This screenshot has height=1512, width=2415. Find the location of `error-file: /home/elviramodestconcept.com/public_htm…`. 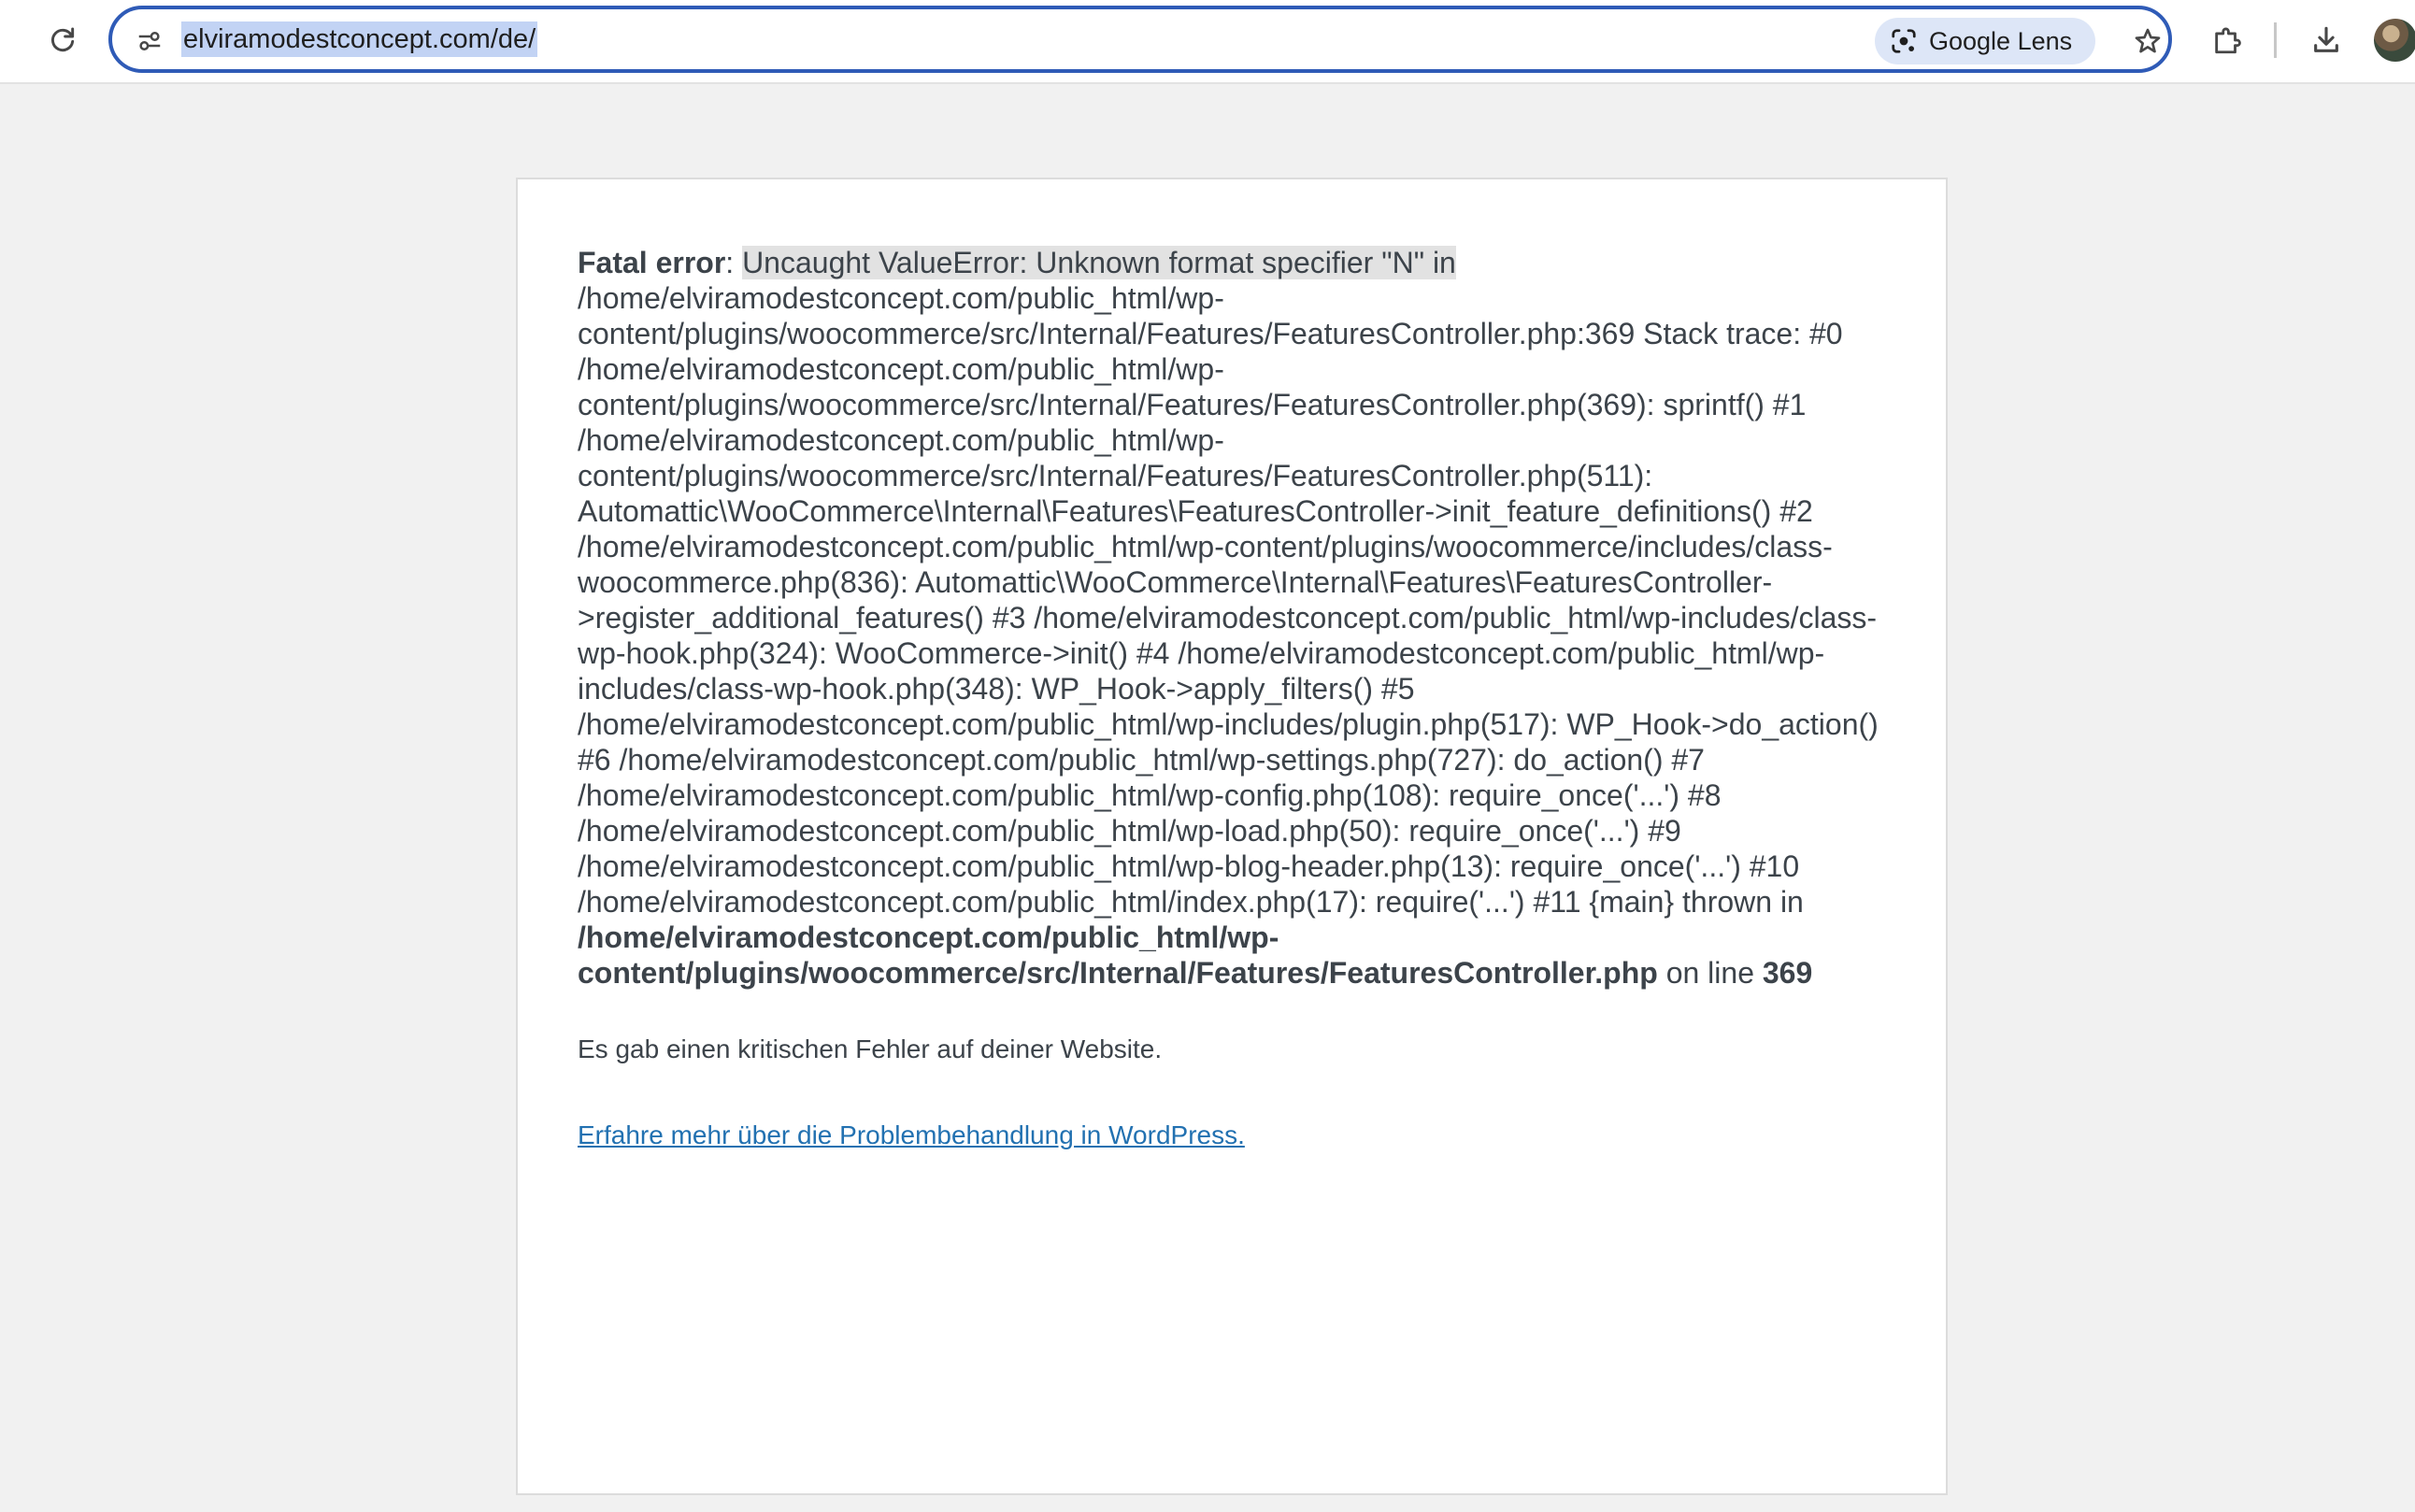

error-file: /home/elviramodestconcept.com/public_htm… is located at coordinates (1118, 955).